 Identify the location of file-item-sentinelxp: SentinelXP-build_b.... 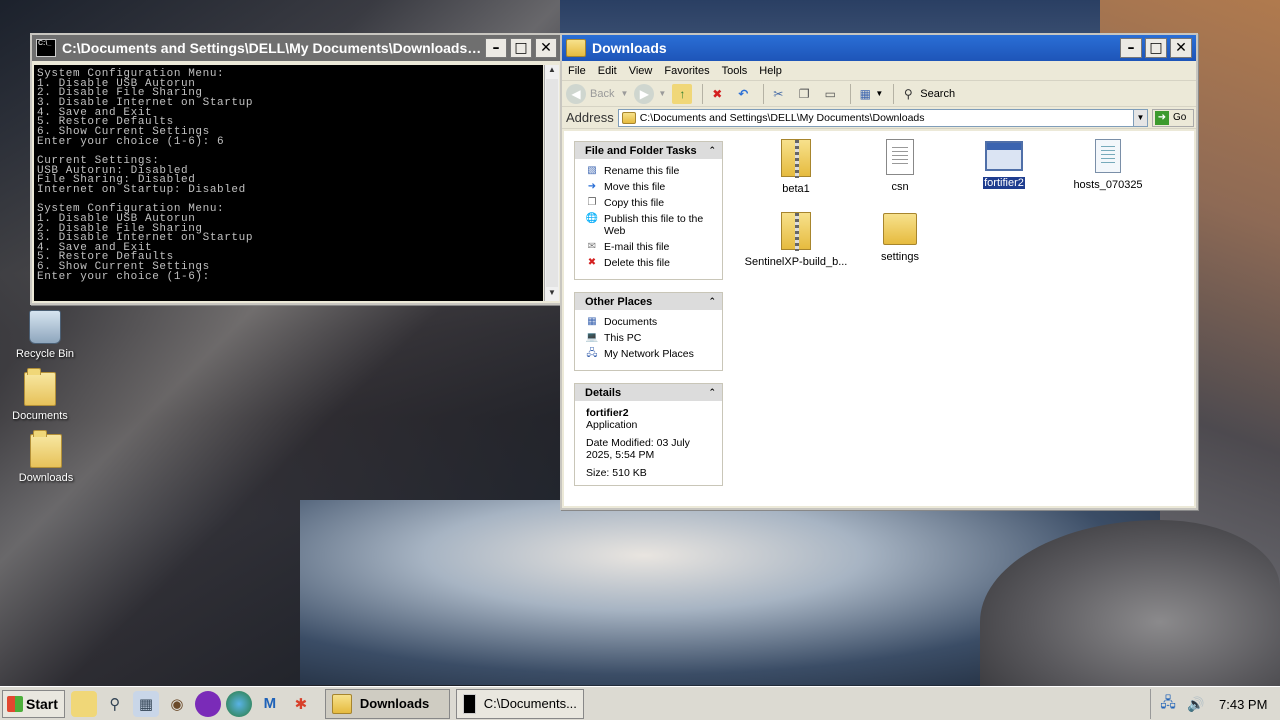
(796, 240).